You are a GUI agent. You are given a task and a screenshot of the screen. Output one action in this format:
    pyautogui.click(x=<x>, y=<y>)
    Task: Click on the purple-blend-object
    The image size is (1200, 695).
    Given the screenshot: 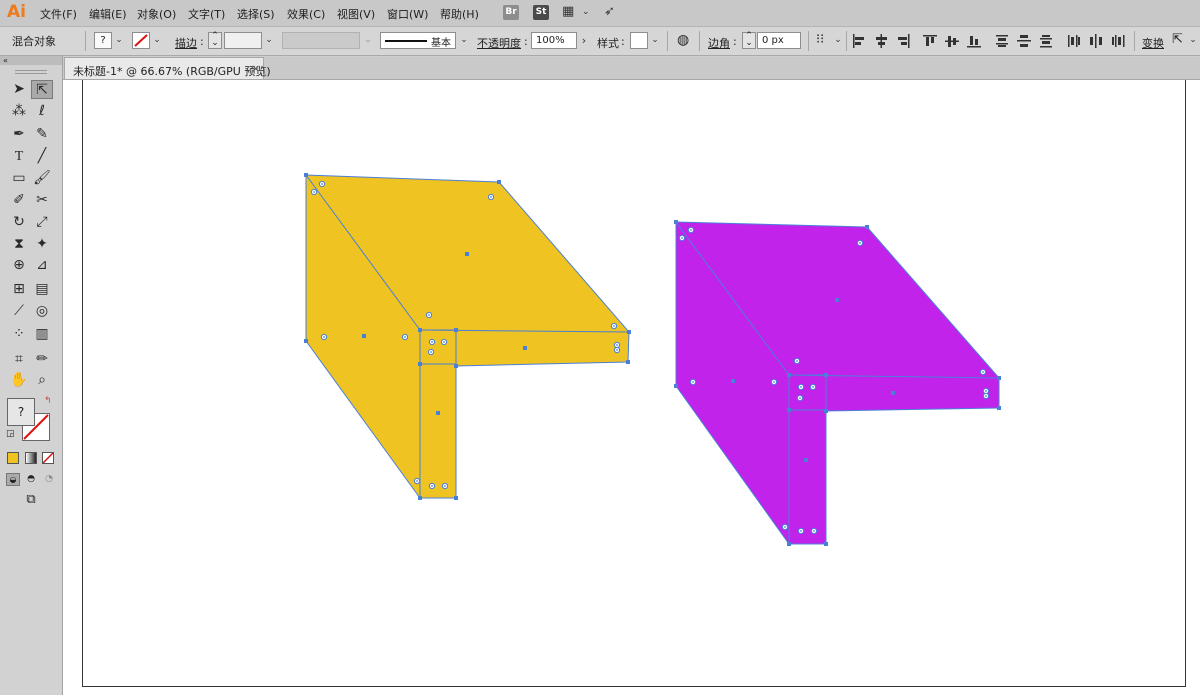 What is the action you would take?
    pyautogui.click(x=837, y=383)
    